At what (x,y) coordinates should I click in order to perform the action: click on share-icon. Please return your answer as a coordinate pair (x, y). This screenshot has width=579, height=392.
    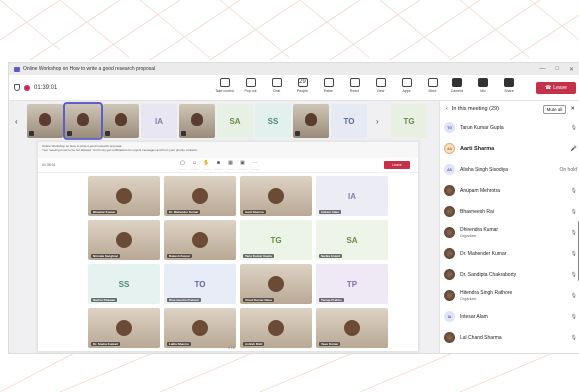
    Looking at the image, I should click on (509, 82).